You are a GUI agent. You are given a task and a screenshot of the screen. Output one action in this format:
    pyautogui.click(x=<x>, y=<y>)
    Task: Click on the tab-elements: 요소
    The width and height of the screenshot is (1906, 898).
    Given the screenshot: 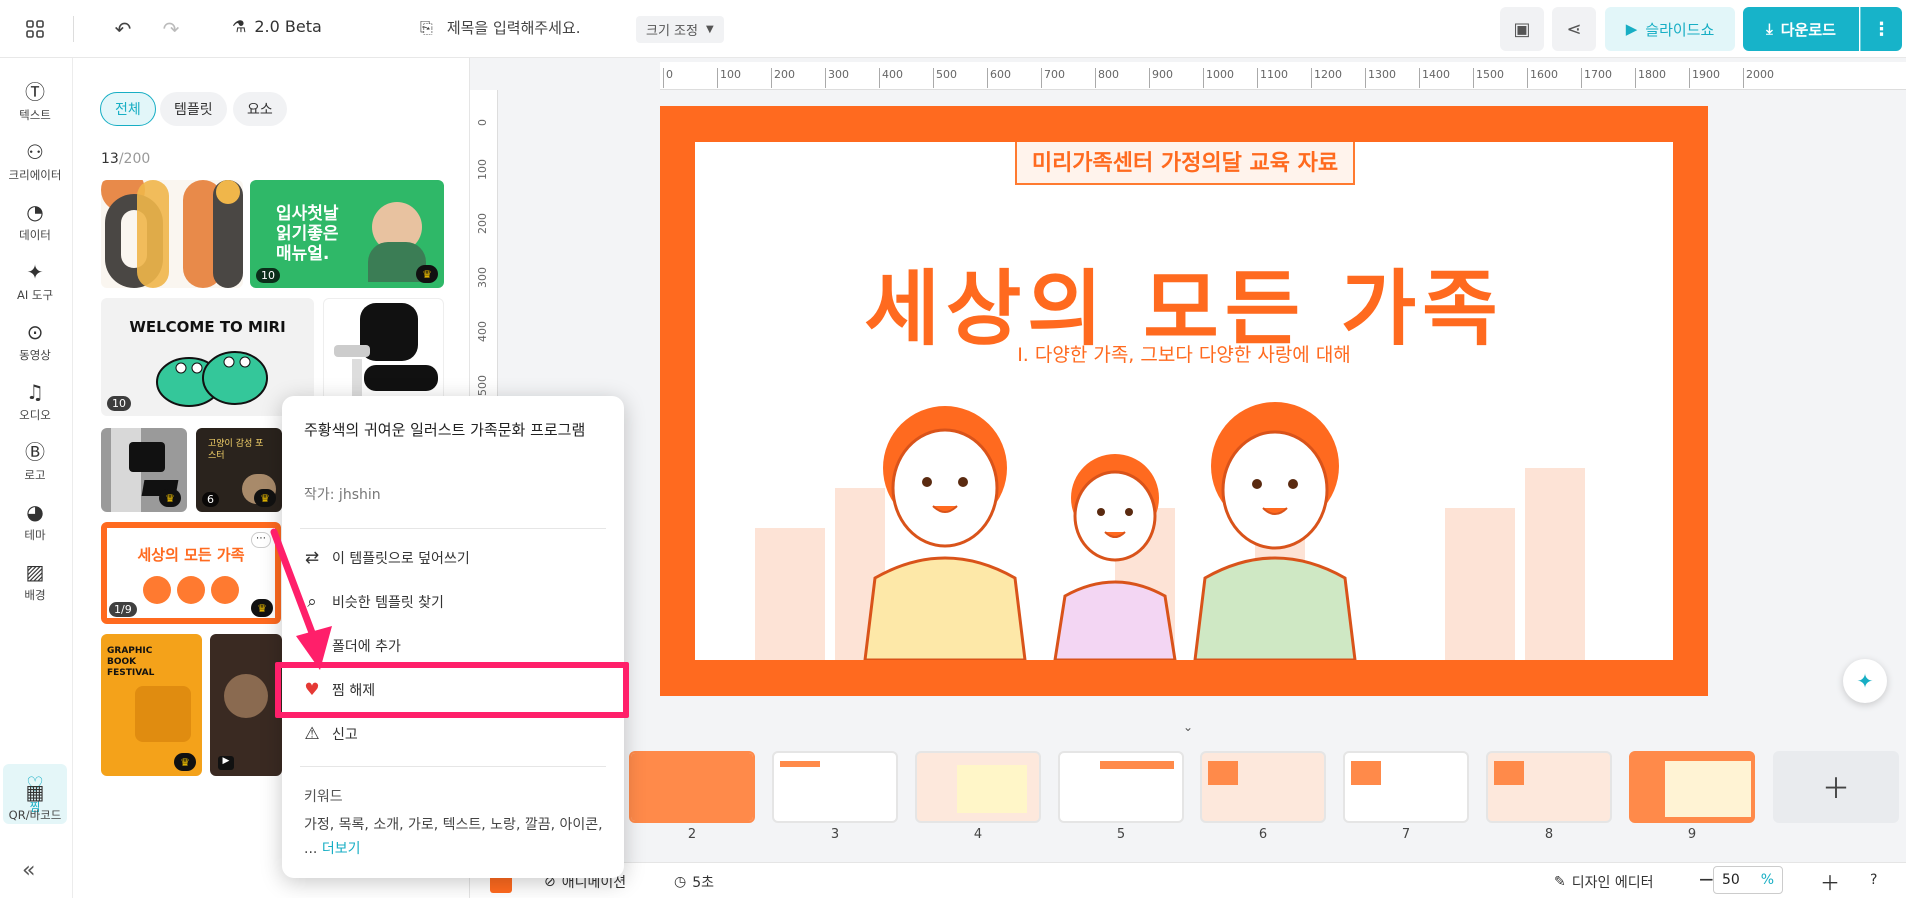 What is the action you would take?
    pyautogui.click(x=260, y=109)
    